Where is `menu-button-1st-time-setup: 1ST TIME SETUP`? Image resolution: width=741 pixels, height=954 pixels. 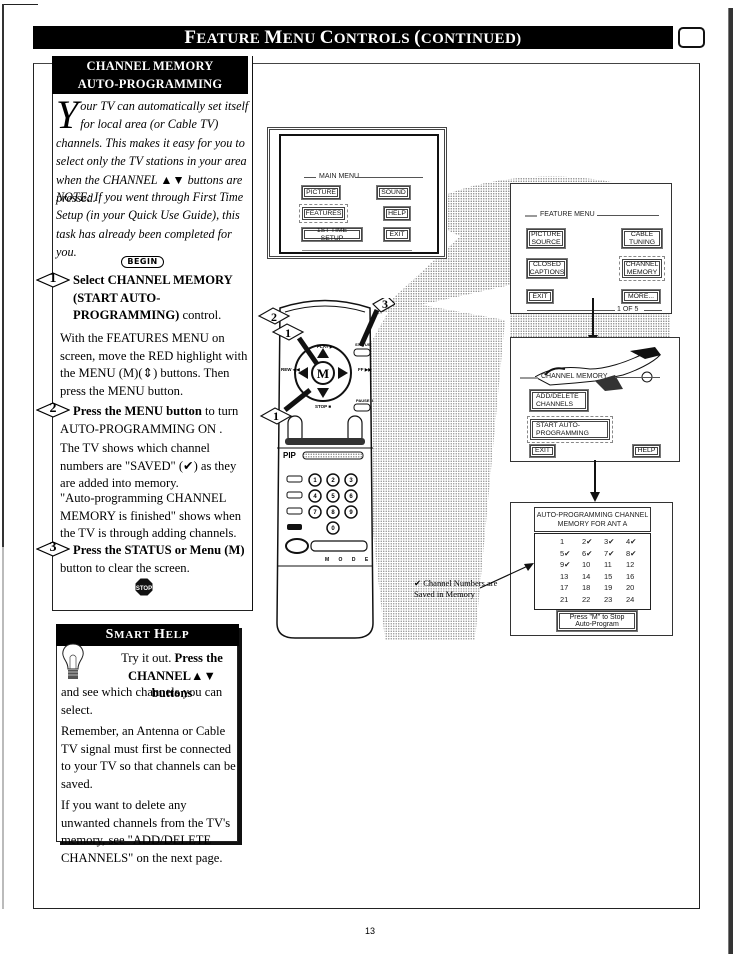 menu-button-1st-time-setup: 1ST TIME SETUP is located at coordinates (332, 234).